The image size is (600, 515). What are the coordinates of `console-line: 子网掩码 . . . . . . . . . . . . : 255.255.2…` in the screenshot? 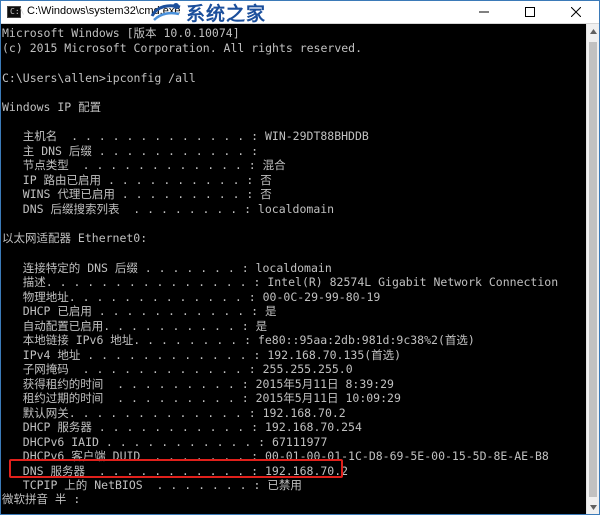 It's located at (177, 369).